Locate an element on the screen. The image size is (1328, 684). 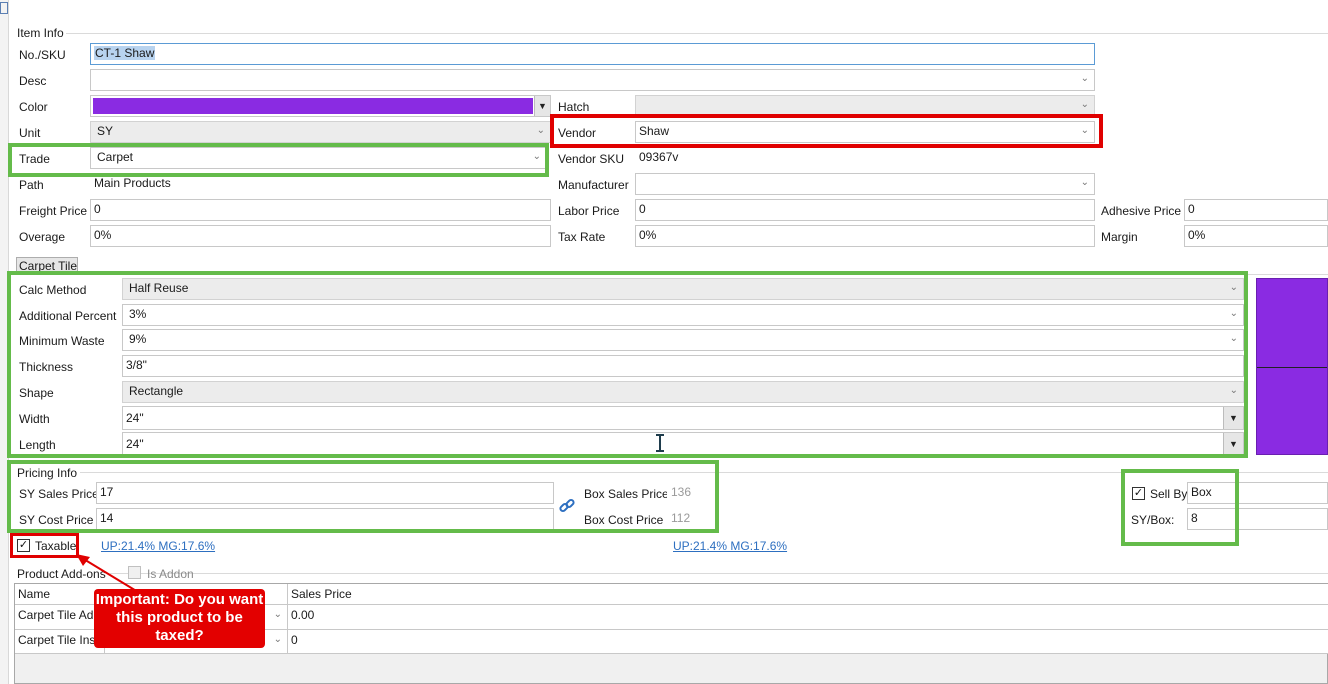
shape-combobox: Rectangle ⌄ is located at coordinates (683, 392).